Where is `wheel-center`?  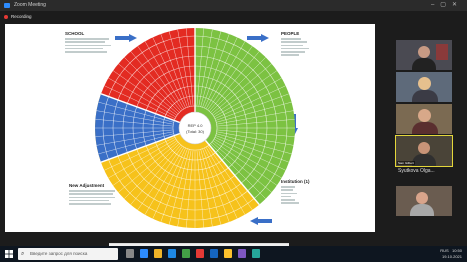 wheel-center is located at coordinates (195, 128).